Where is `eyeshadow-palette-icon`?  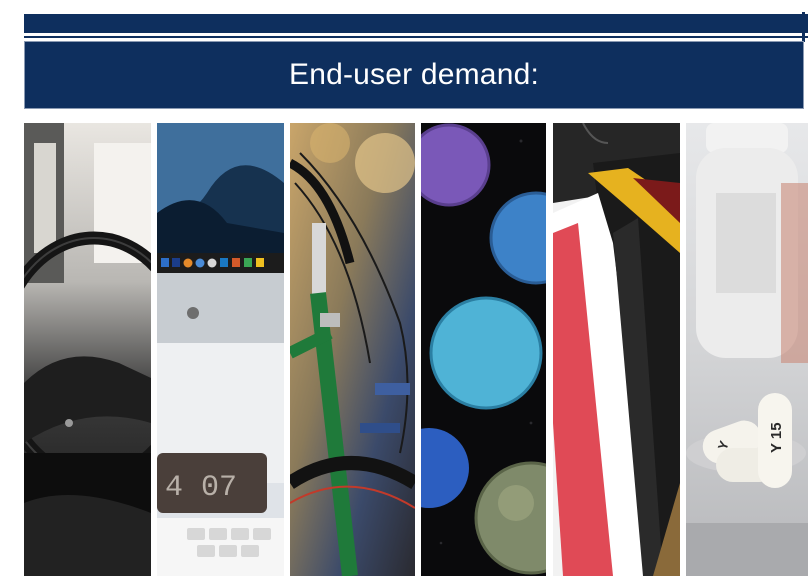 eyeshadow-palette-icon is located at coordinates (483, 349).